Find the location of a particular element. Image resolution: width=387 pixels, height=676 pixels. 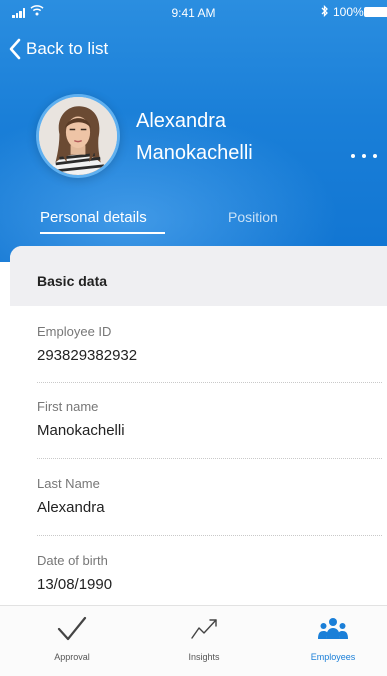

tab-position: Position is located at coordinates (253, 217).